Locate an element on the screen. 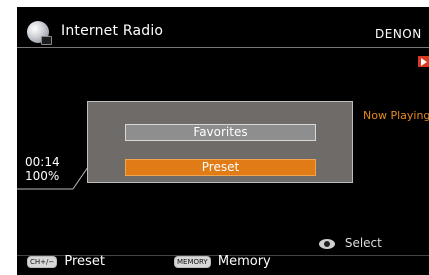 This screenshot has width=429, height=275. select-hint: Select is located at coordinates (350, 243).